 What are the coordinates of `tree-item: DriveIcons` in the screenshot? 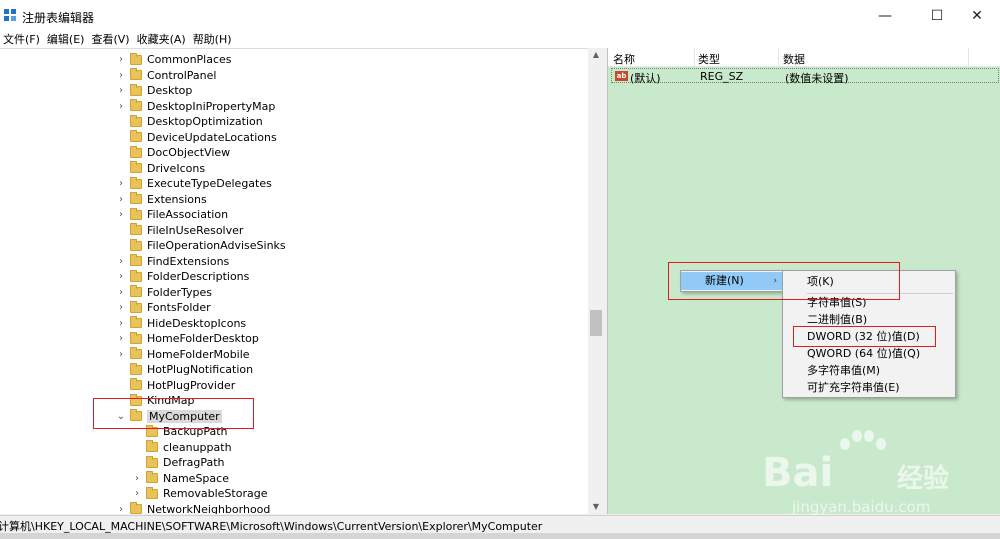 It's located at (160, 168).